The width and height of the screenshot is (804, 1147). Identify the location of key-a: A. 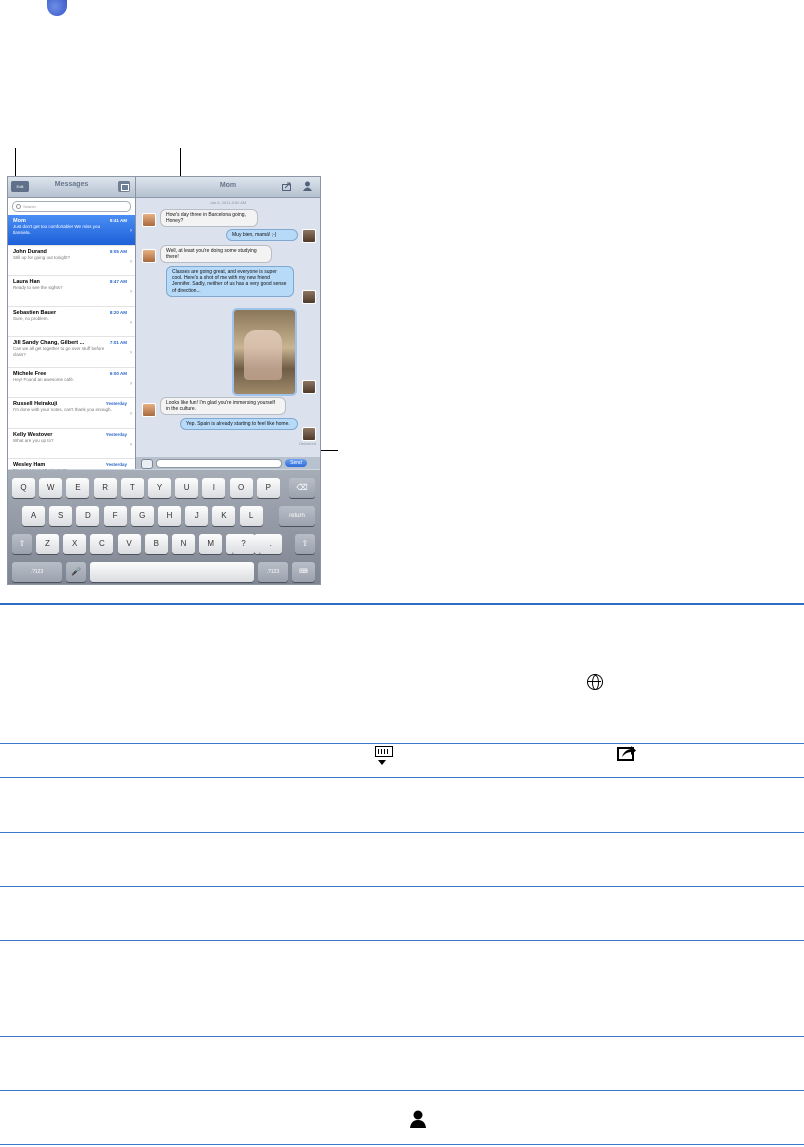
(33, 516).